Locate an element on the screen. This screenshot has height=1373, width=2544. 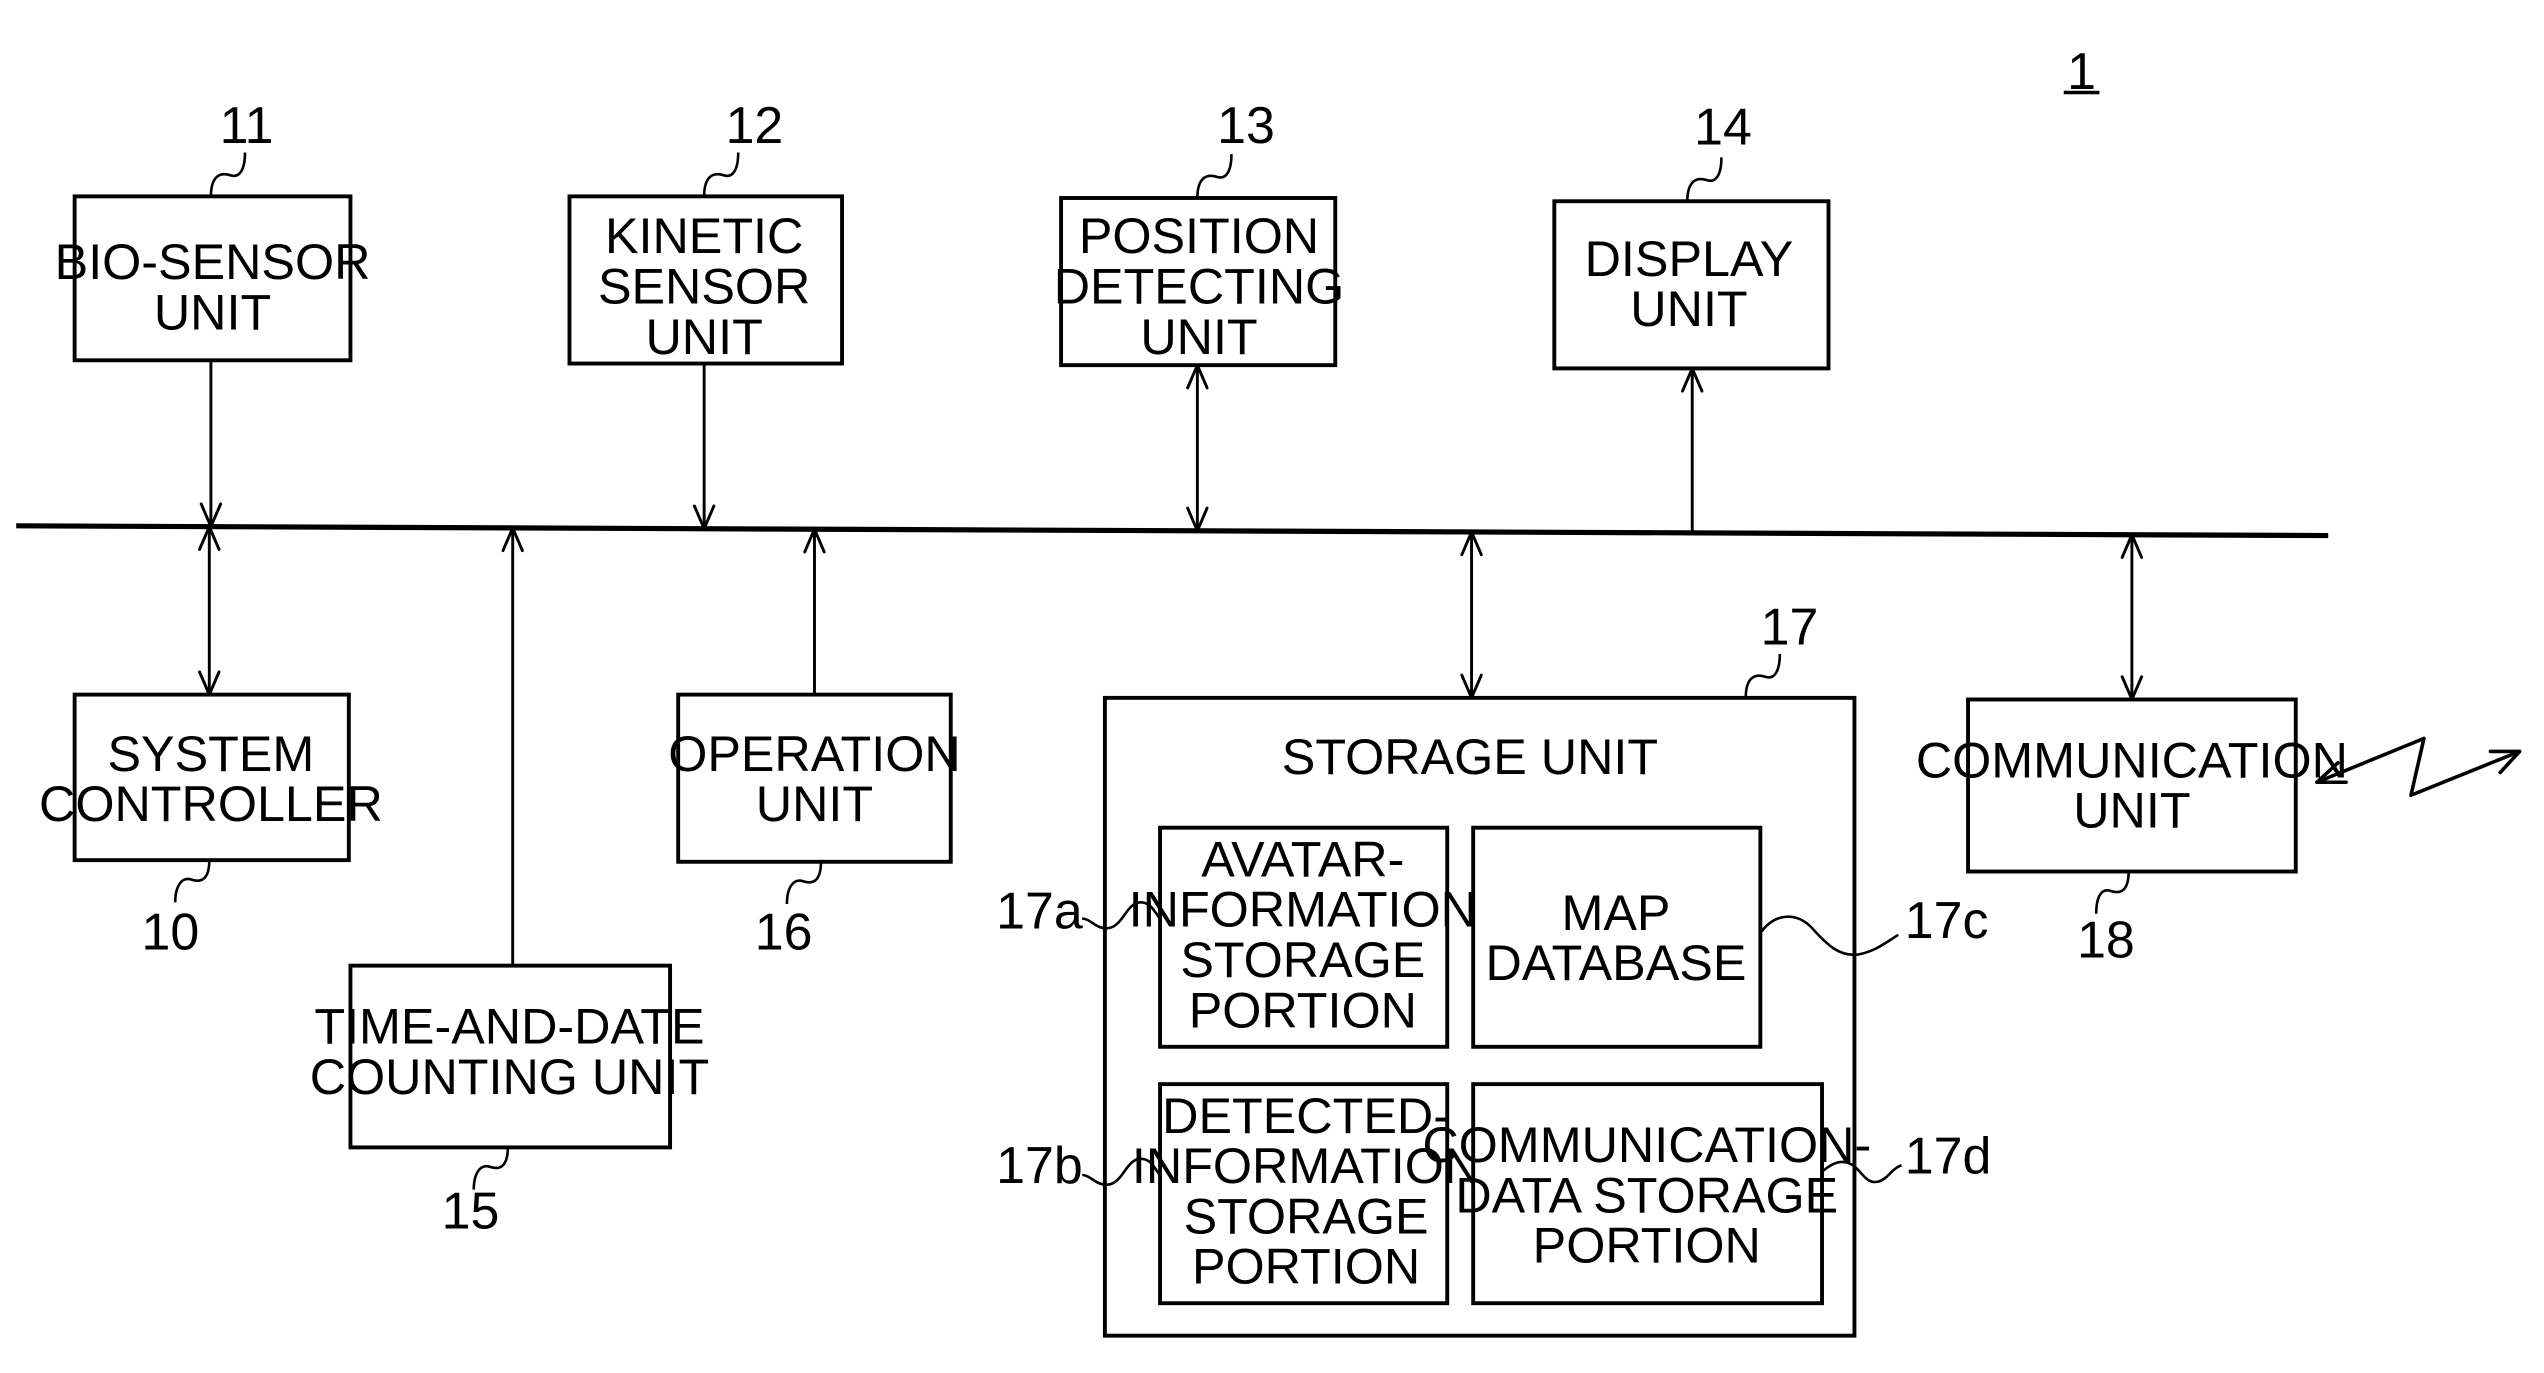
bio-sensor-label-line-2: UNIT is located at coordinates (212, 311).